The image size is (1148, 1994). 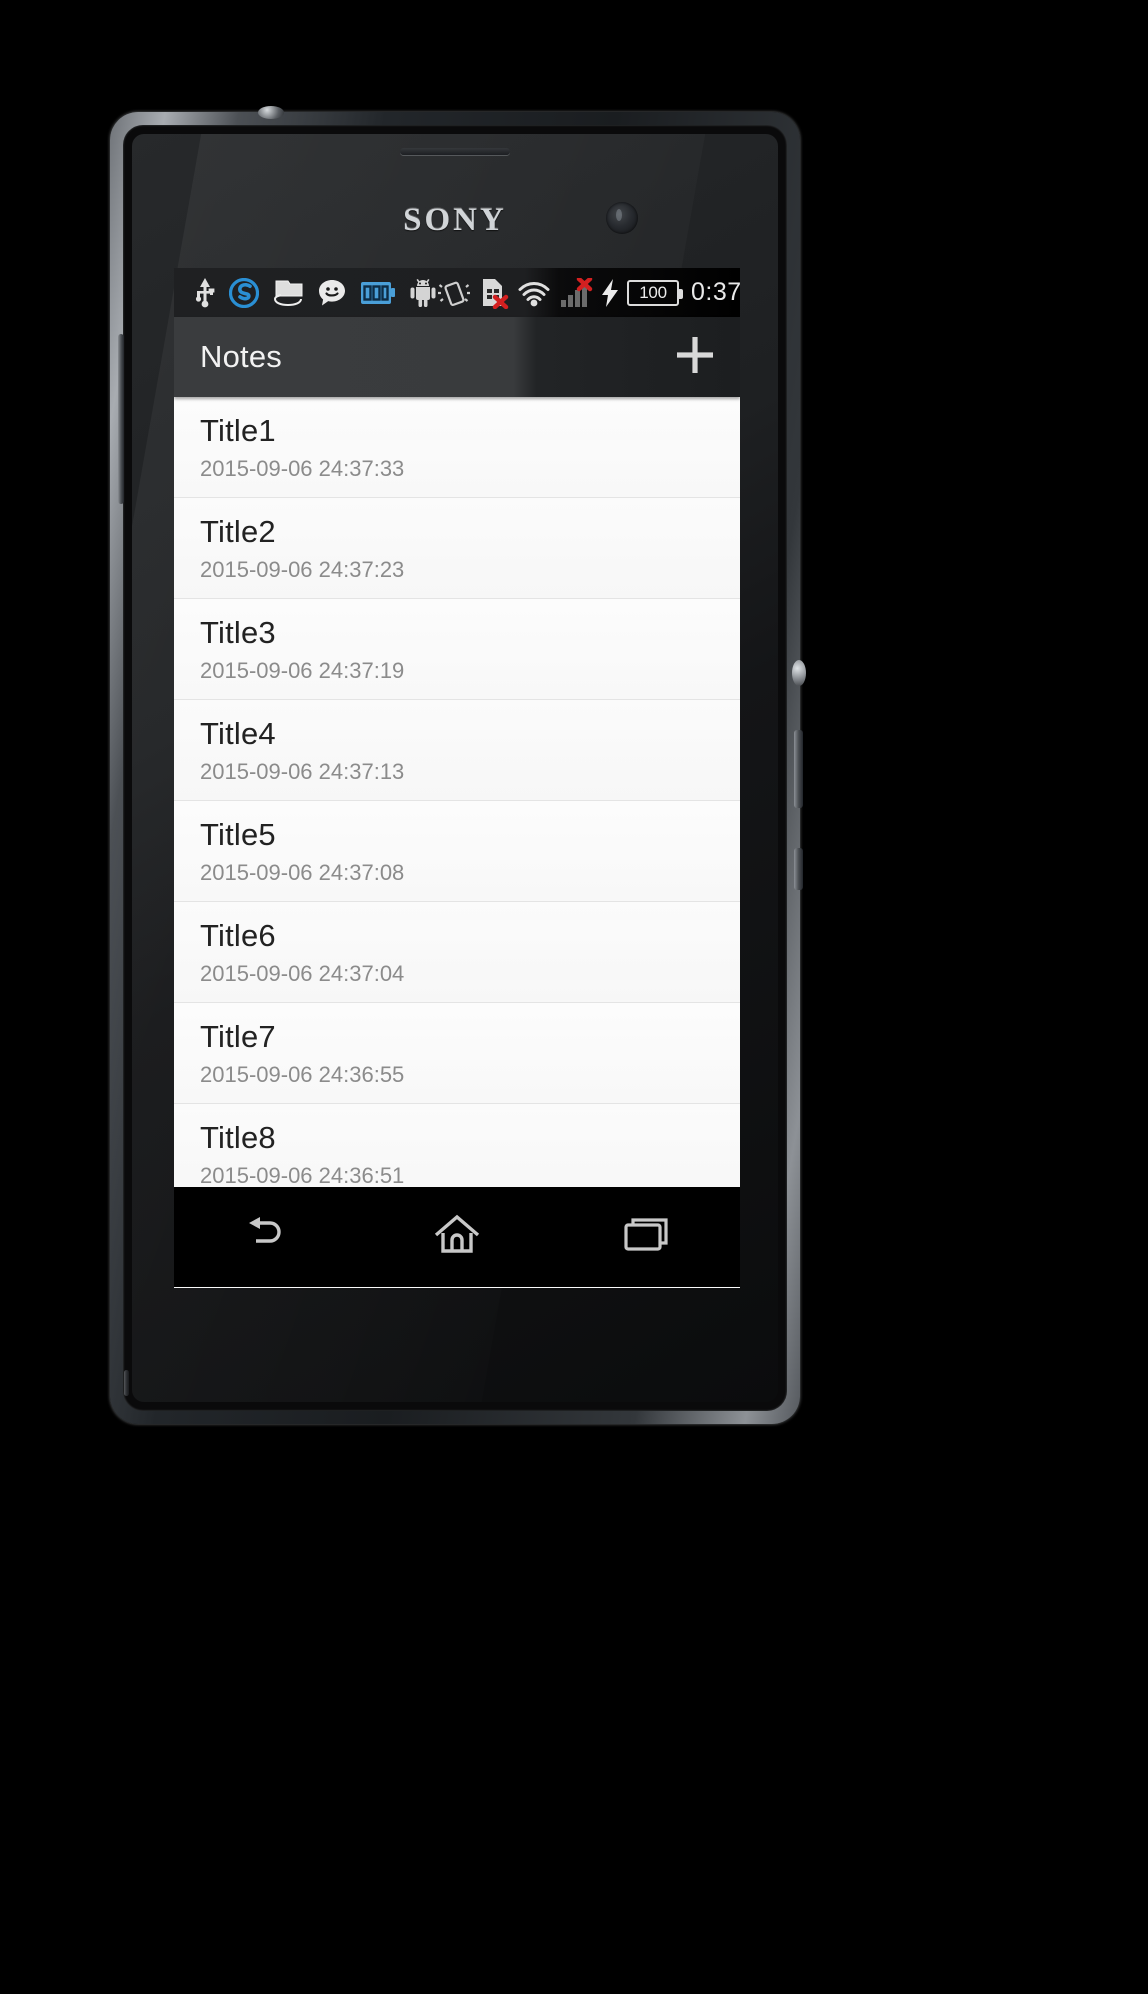 I want to click on volume-rocker, so click(x=121, y=419).